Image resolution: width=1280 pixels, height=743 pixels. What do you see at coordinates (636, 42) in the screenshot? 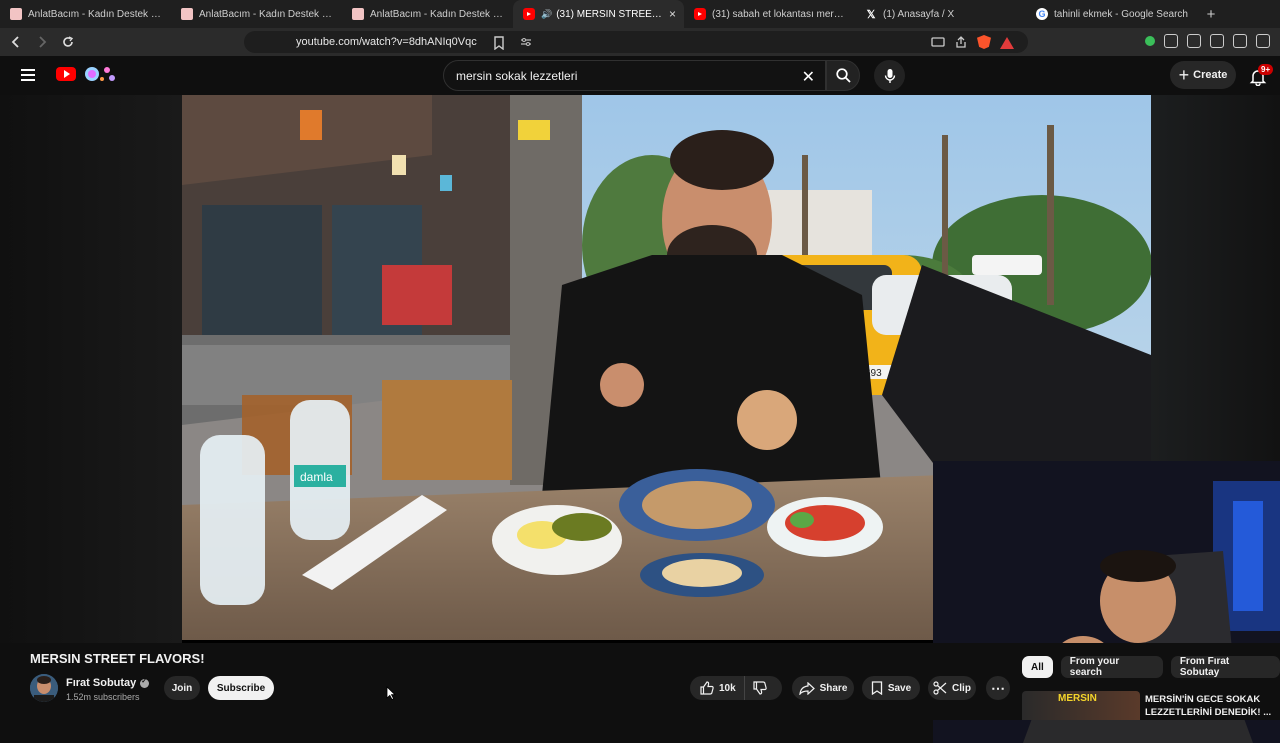
I see `address-bar: youtube.com/watch?v=8dhANIq0Vqc` at bounding box center [636, 42].